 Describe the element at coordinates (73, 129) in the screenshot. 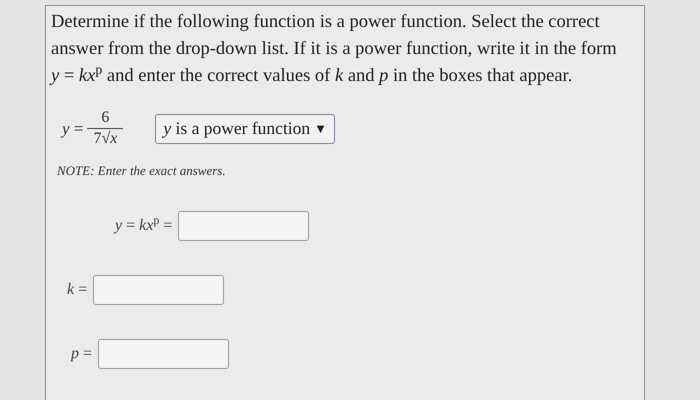

I see `equation-lhs: y =` at that location.